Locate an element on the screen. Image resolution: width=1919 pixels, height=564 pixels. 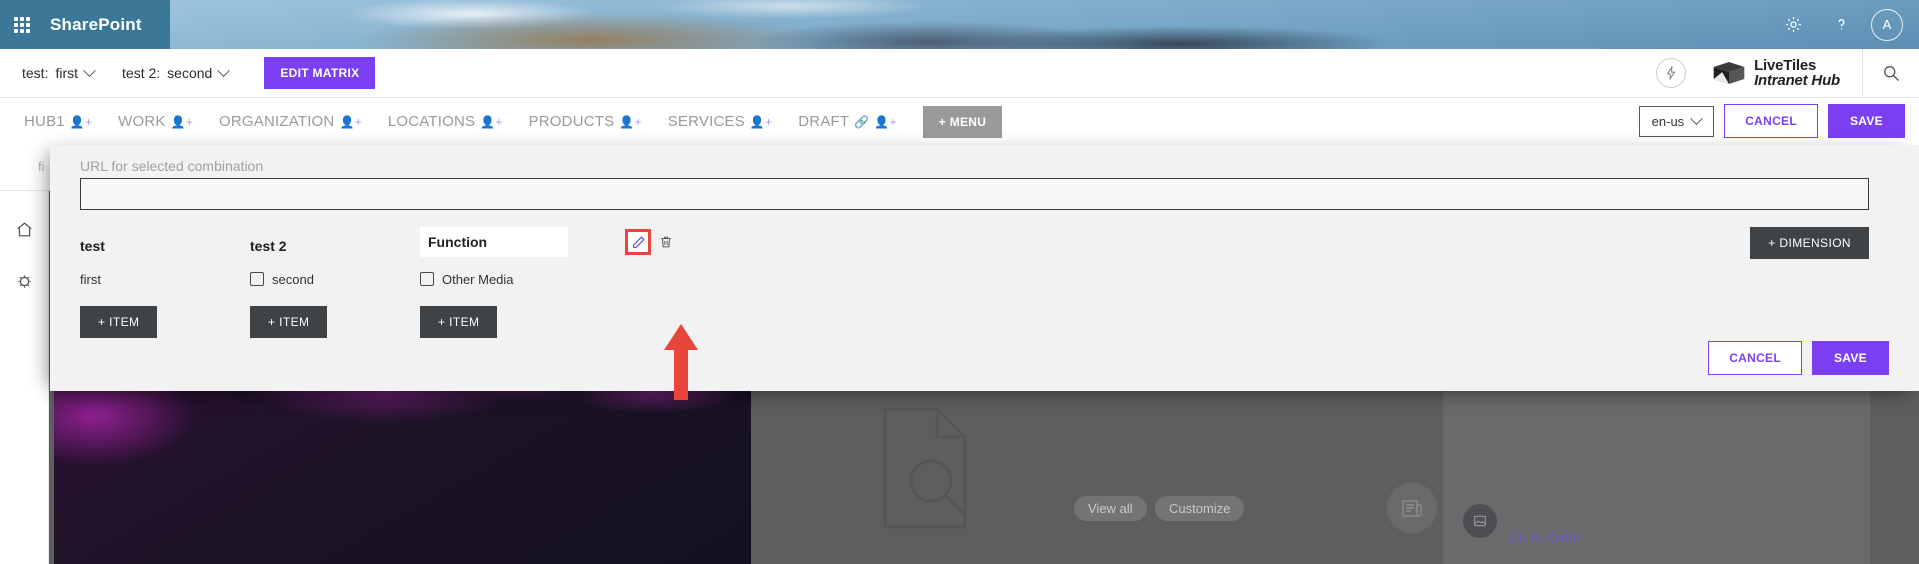
avatar-initial: A is located at coordinates (1887, 24).